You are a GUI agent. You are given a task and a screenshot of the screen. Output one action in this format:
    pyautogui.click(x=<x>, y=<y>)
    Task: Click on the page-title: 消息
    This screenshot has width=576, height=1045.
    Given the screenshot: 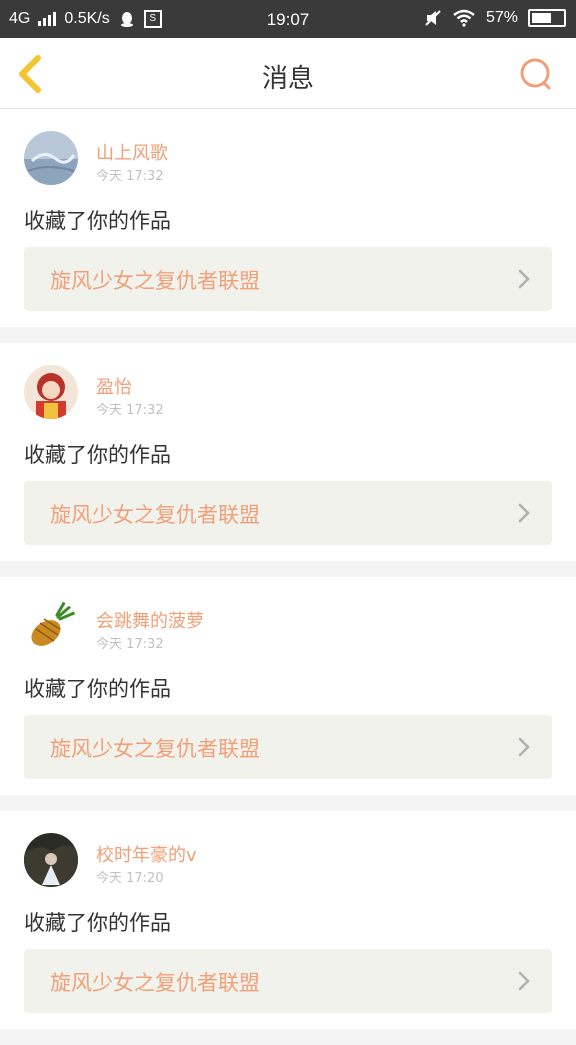 What is the action you would take?
    pyautogui.click(x=287, y=79)
    